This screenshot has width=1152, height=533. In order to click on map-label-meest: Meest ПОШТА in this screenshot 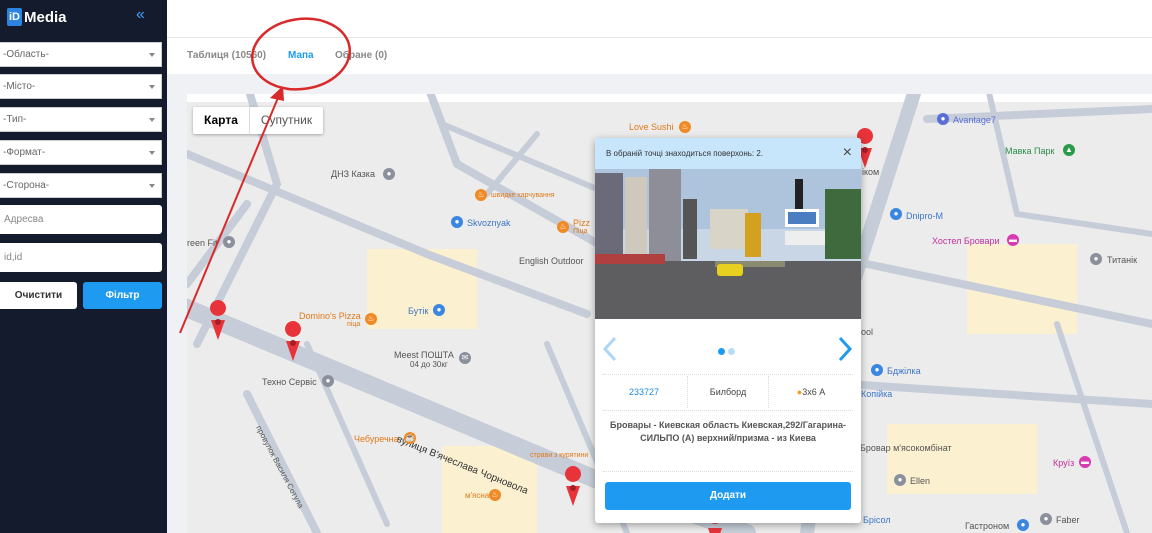, I will do `click(424, 355)`.